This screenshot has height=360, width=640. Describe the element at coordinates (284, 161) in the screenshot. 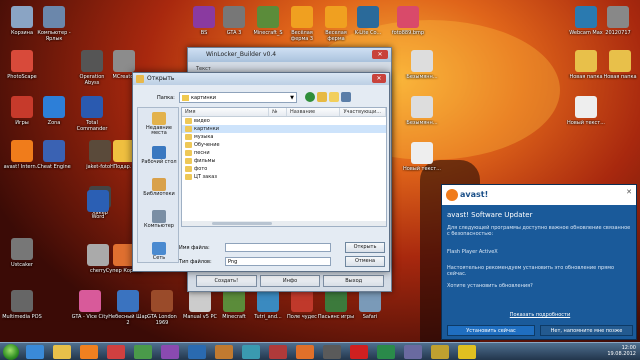

I see `file-row: фильмы` at that location.